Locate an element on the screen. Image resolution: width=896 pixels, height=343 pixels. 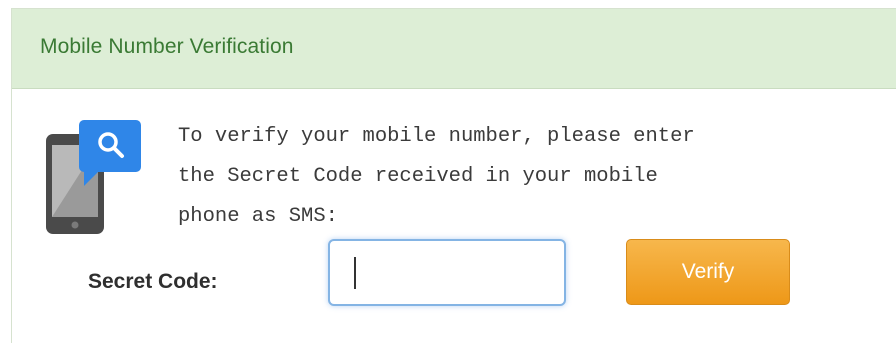
secret-code-label: Secret Code: is located at coordinates (153, 281).